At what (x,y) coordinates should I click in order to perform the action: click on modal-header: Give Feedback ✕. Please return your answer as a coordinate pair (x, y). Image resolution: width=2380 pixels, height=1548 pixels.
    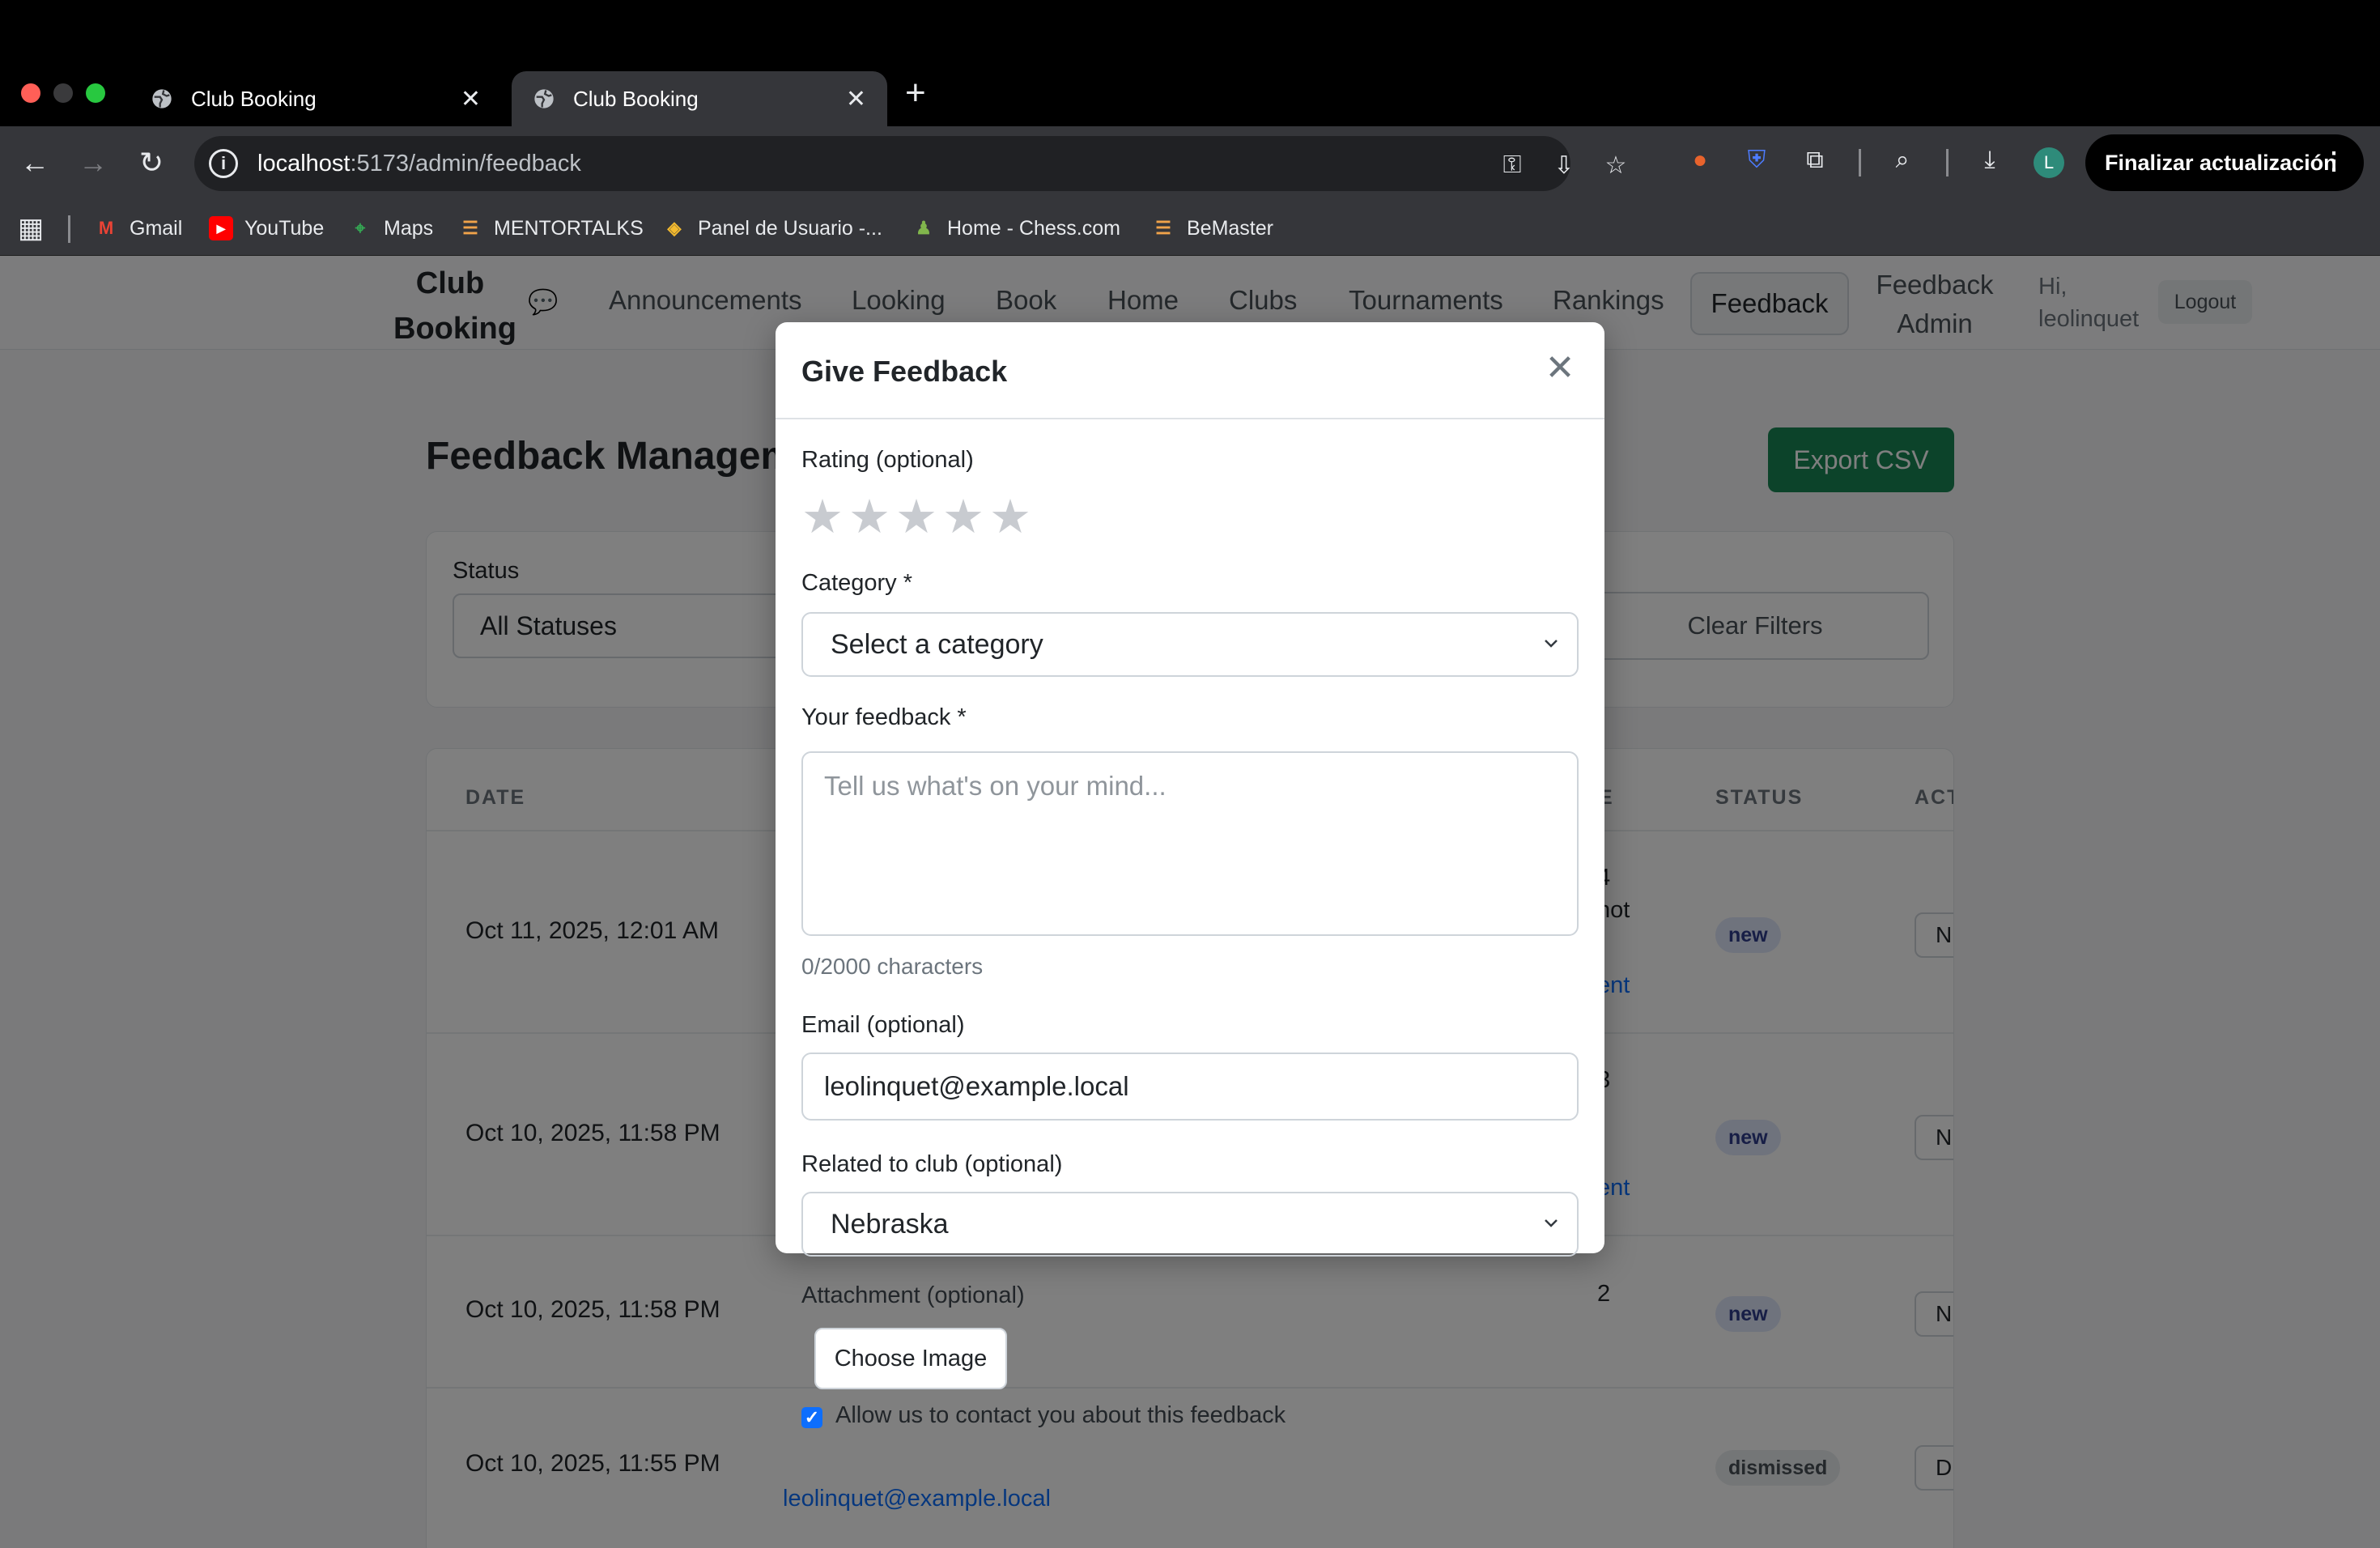
    Looking at the image, I should click on (1190, 371).